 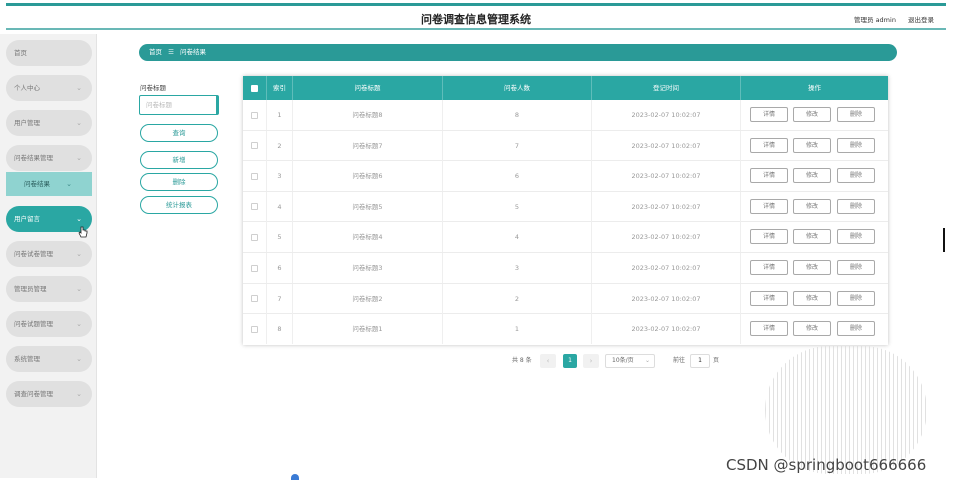 What do you see at coordinates (814, 88) in the screenshot?
I see `column-header-actions: 操作` at bounding box center [814, 88].